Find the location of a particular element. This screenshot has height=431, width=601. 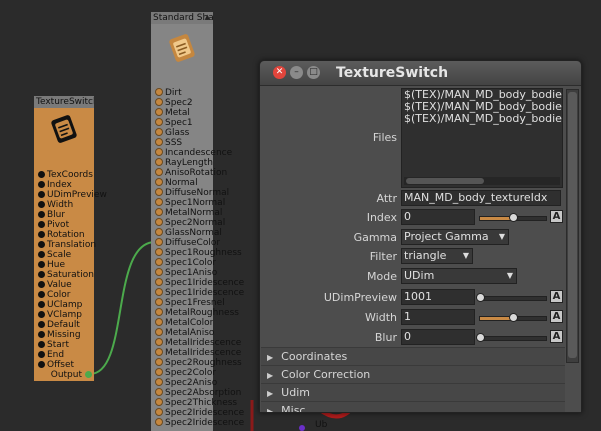

input-port: UDimPreview is located at coordinates (72, 195).